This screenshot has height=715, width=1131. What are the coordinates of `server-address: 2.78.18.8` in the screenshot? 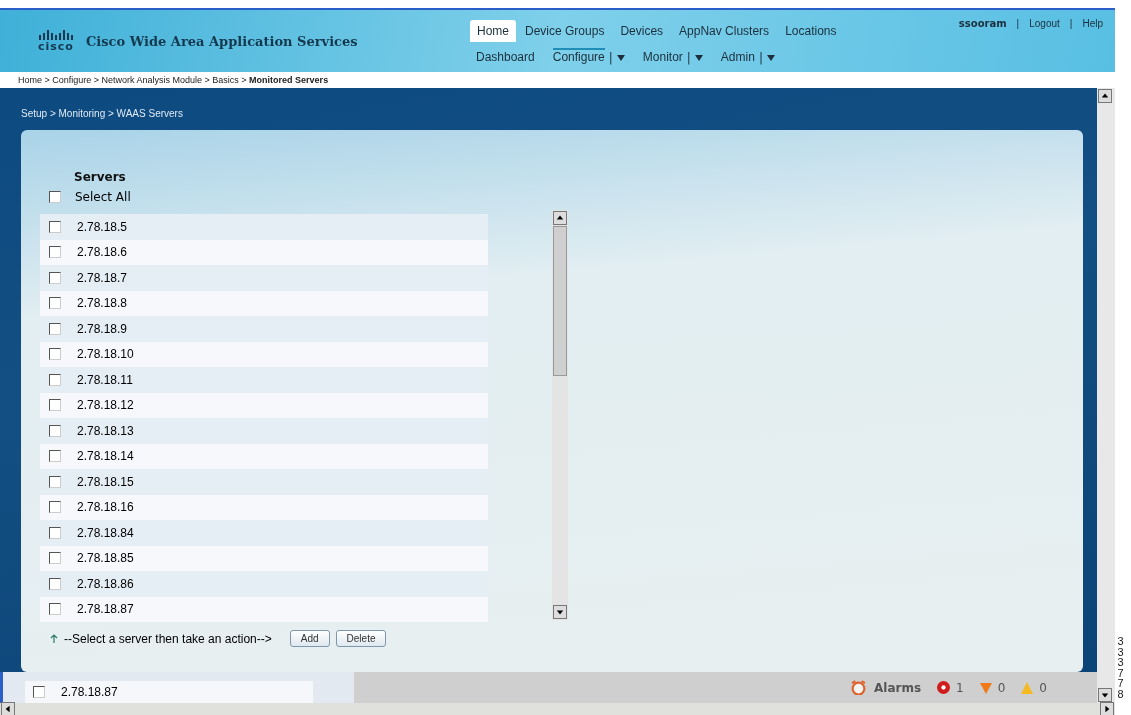 It's located at (102, 303).